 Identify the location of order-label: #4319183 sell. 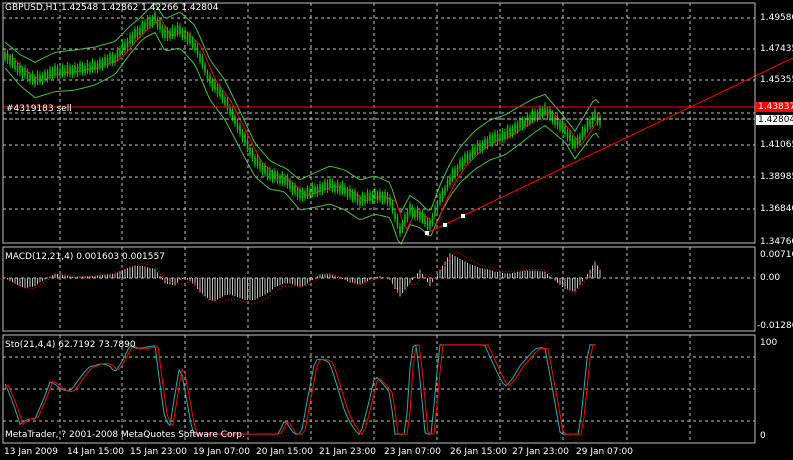
(39, 109).